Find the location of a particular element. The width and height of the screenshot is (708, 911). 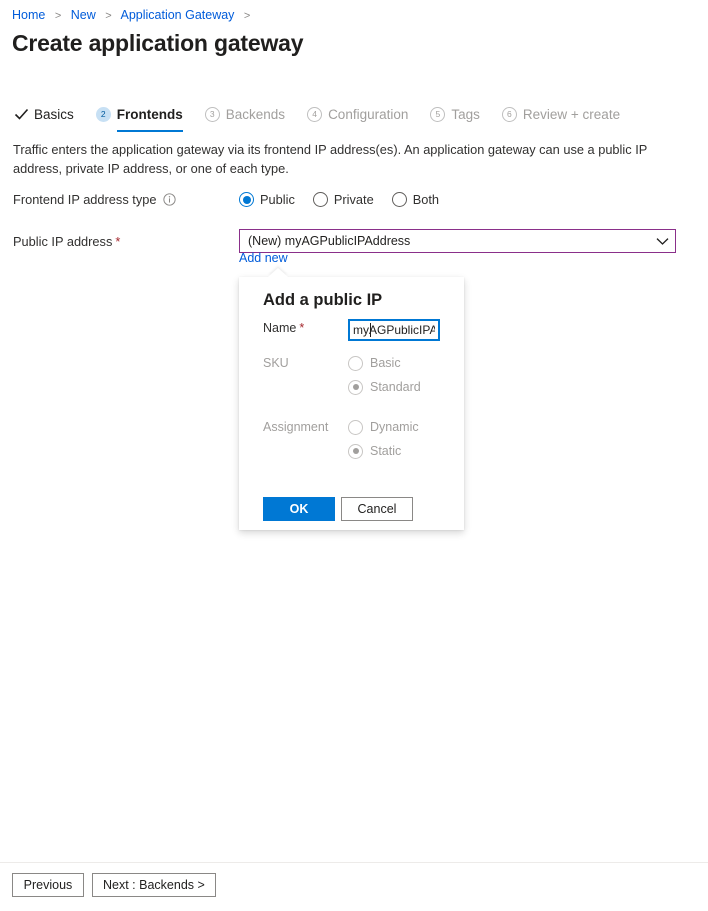

step-badge-2: 2 is located at coordinates (103, 114).